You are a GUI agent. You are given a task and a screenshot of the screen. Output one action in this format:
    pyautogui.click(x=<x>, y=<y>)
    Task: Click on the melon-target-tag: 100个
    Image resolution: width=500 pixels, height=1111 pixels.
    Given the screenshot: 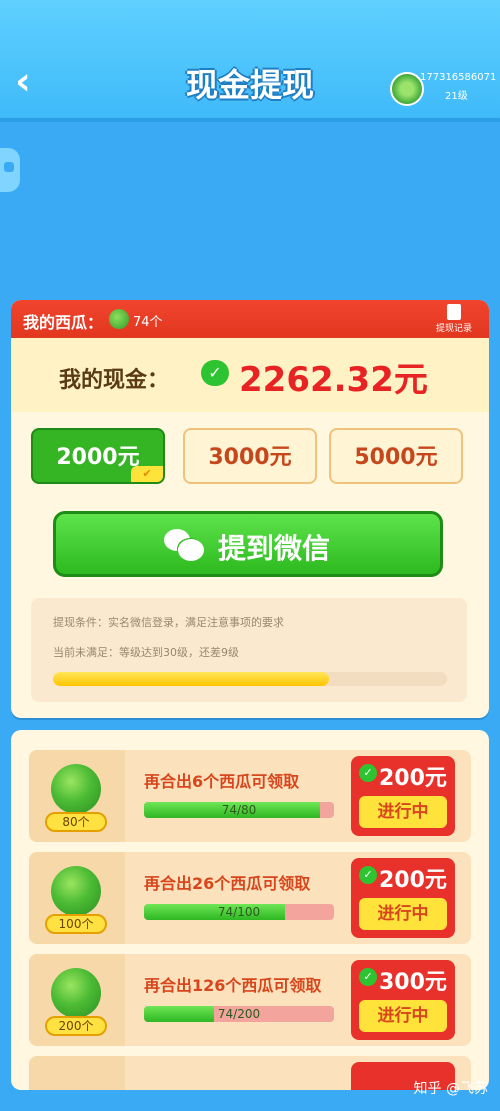 What is the action you would take?
    pyautogui.click(x=76, y=924)
    